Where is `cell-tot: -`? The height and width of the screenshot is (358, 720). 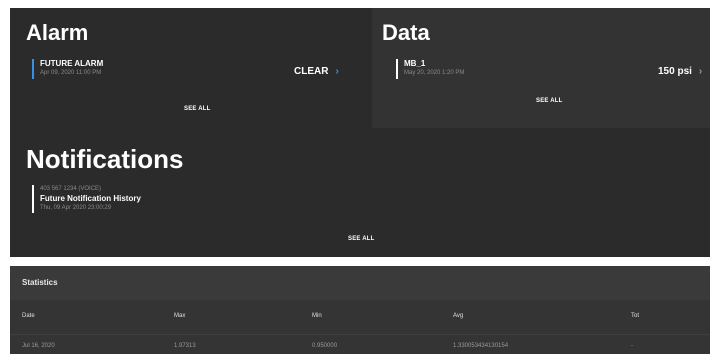
cell-tot: - is located at coordinates (632, 346).